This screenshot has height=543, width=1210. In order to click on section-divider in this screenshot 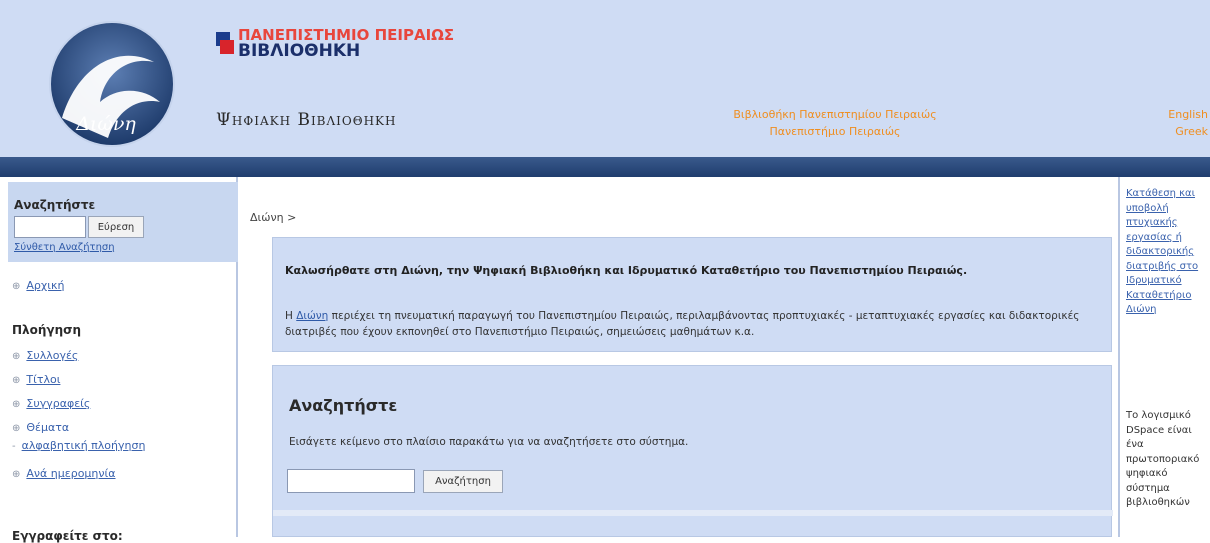, I will do `click(693, 513)`.